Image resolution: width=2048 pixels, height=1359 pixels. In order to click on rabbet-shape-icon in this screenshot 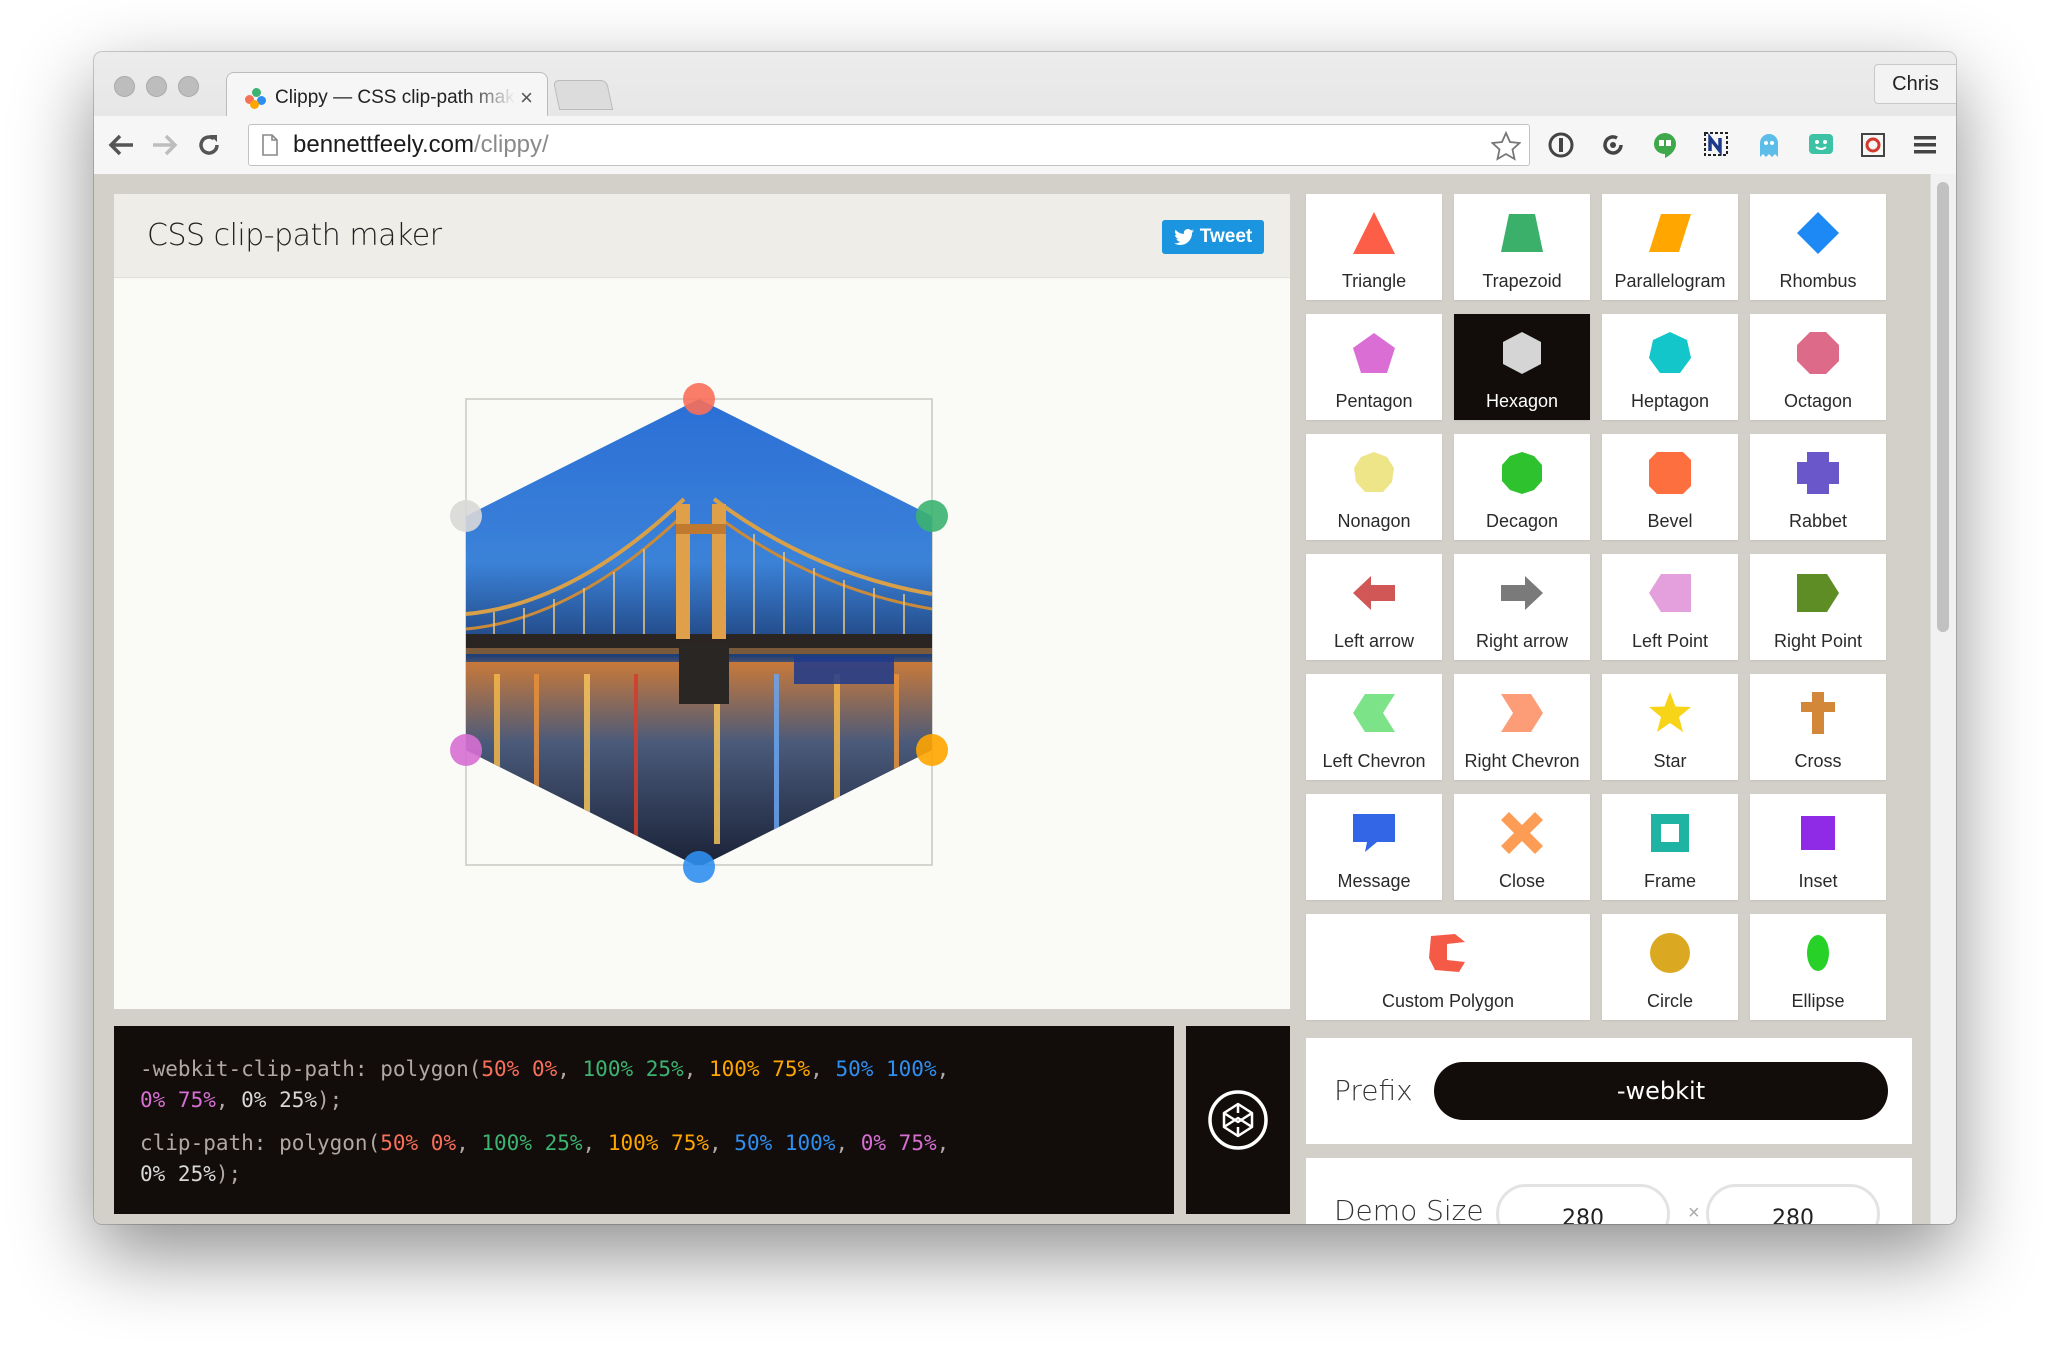, I will do `click(1818, 473)`.